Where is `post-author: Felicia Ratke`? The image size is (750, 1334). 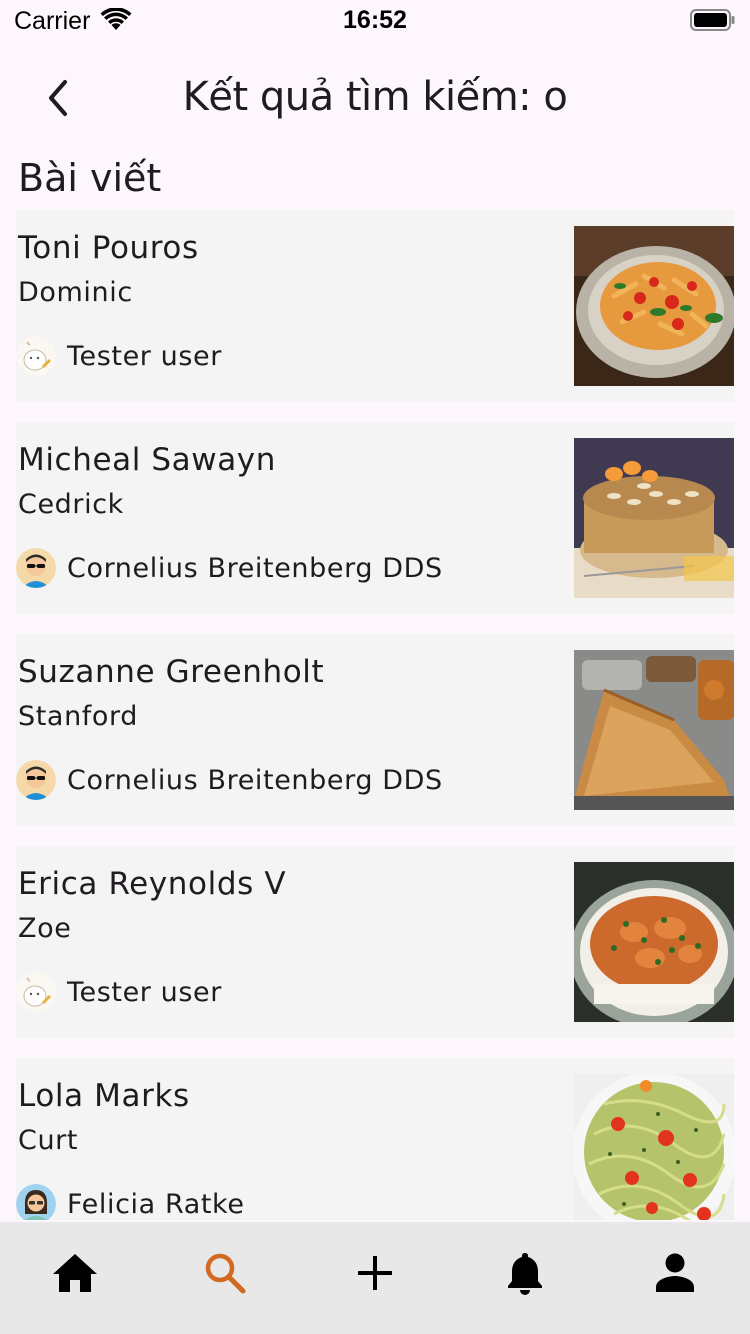
post-author: Felicia Ratke is located at coordinates (130, 1202).